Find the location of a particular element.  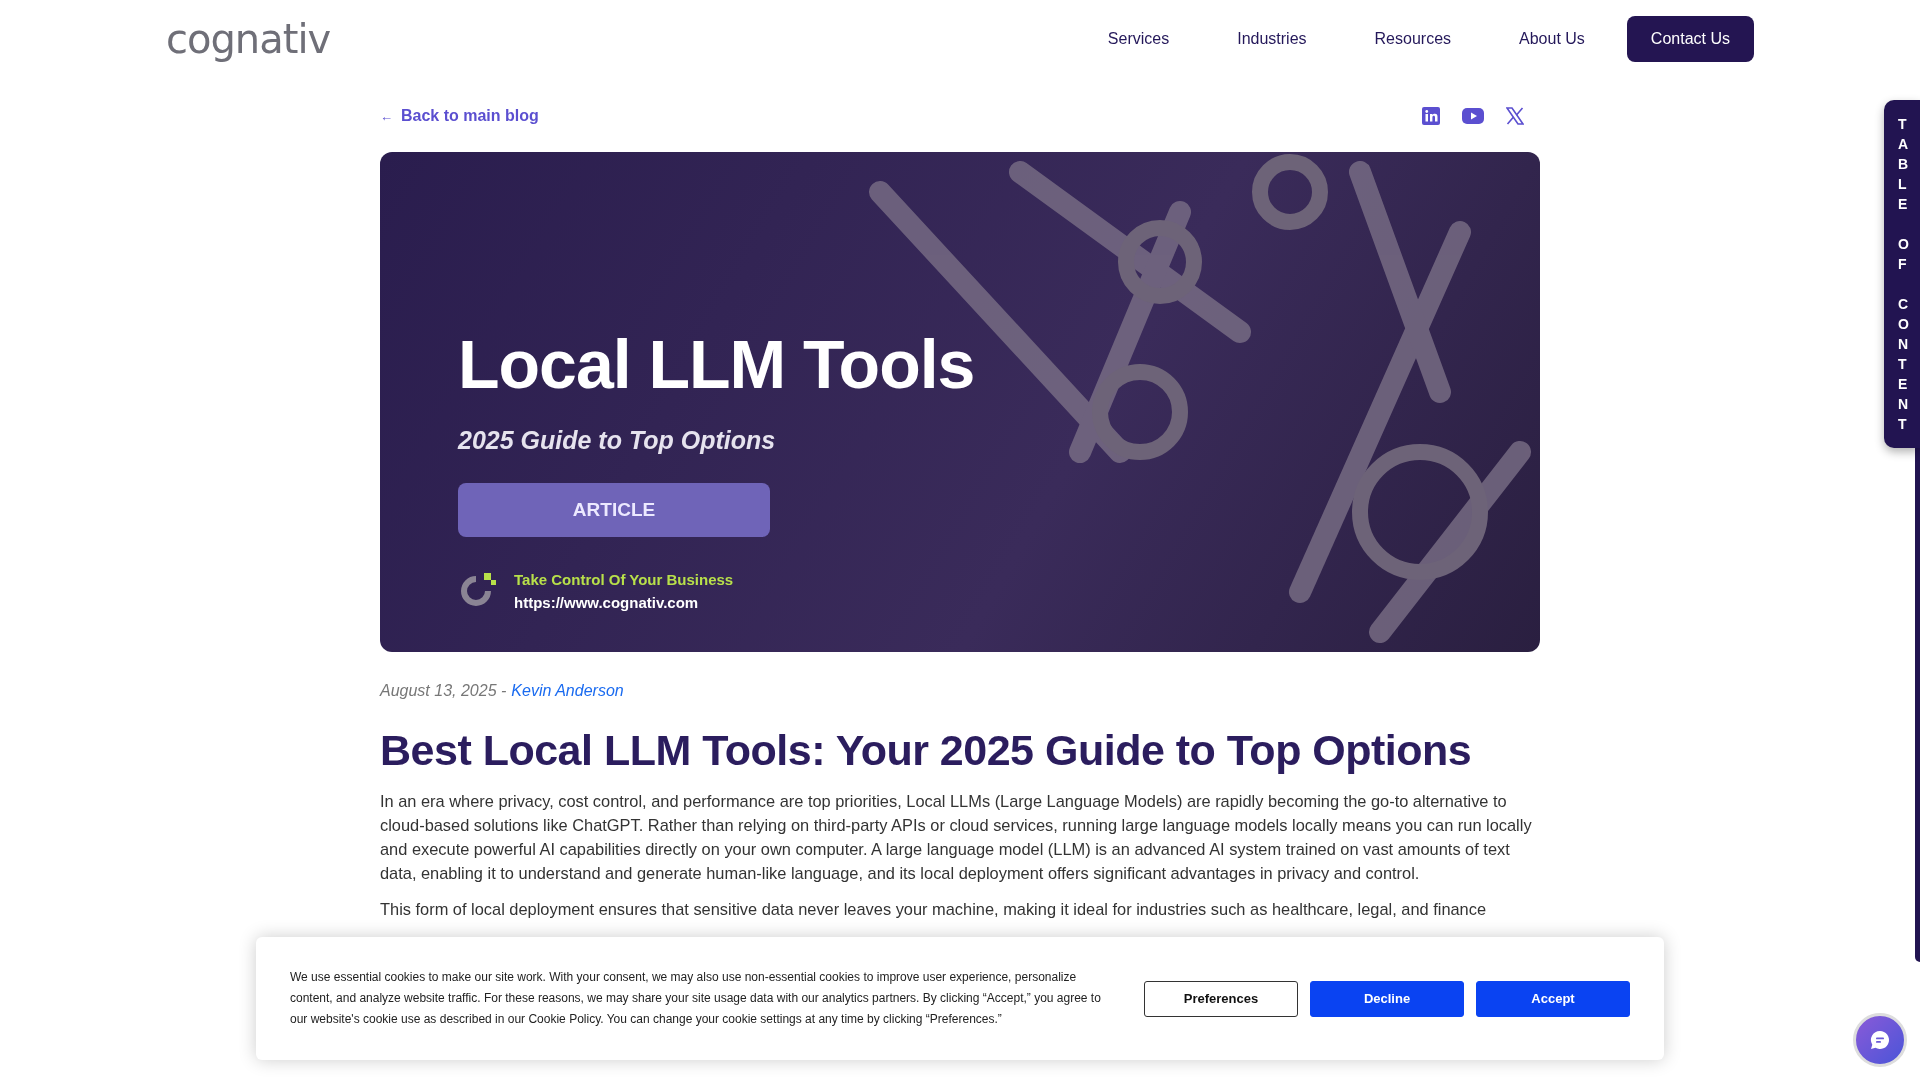

article-paragraph: In an era where privacy, cost control, and performance are top priorities, Local LLMs (Large Language Models) are rapidly becoming the go-to alternative to cloud-based solutions like ChatGPT. Rather than relying on third-party APIs or cloud services, running large language models locally means you can run locally and execute powerful AI capabilities directly on your own computer. A large language model (LLM) is an advanced AI system trained on vast amounts of text data, enabling it to understand and generate human-like language, and its local deployment offers significant advantages in privacy and control. is located at coordinates (956, 837).